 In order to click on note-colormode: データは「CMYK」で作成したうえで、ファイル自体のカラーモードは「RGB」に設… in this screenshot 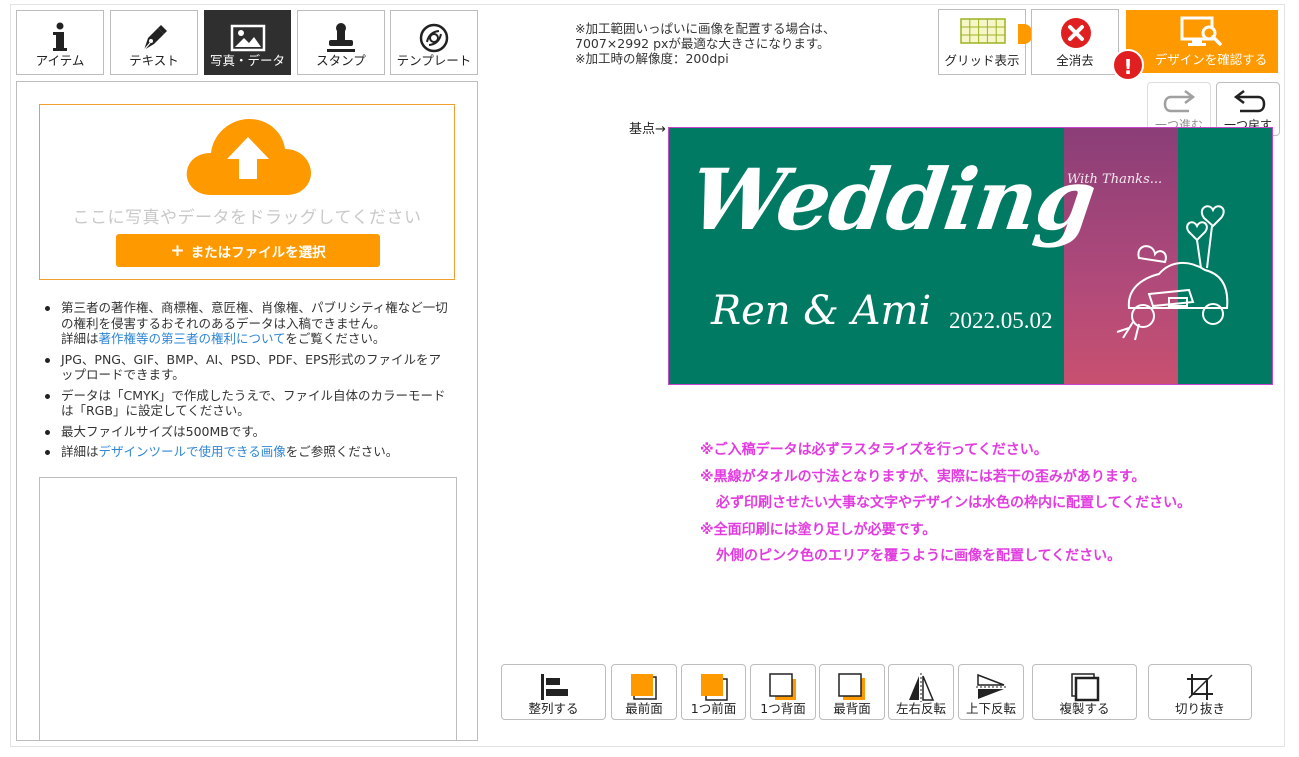, I will do `click(253, 403)`.